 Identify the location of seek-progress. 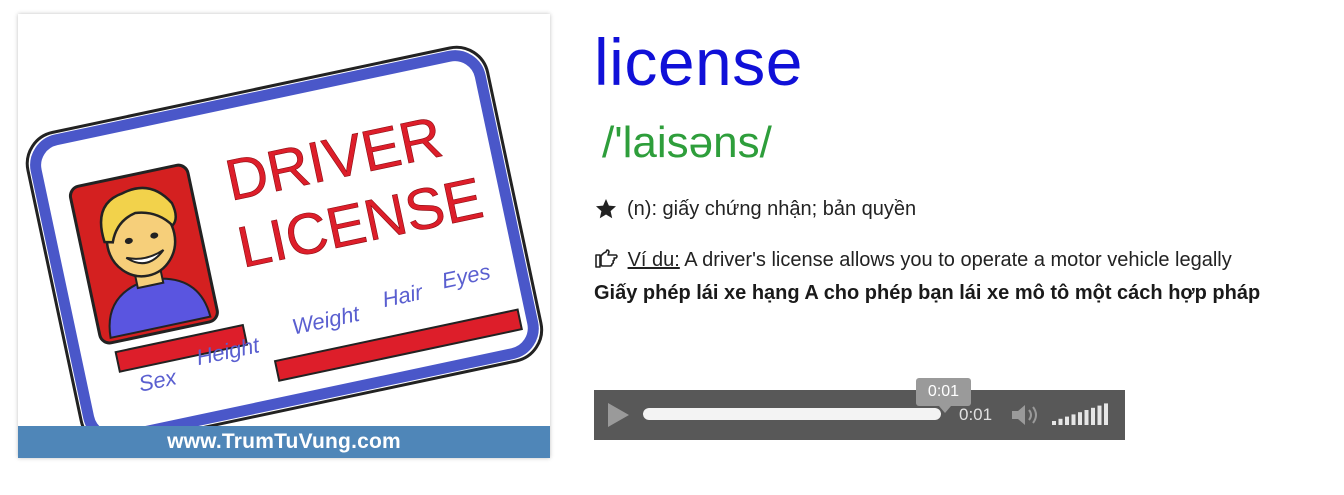
(792, 414).